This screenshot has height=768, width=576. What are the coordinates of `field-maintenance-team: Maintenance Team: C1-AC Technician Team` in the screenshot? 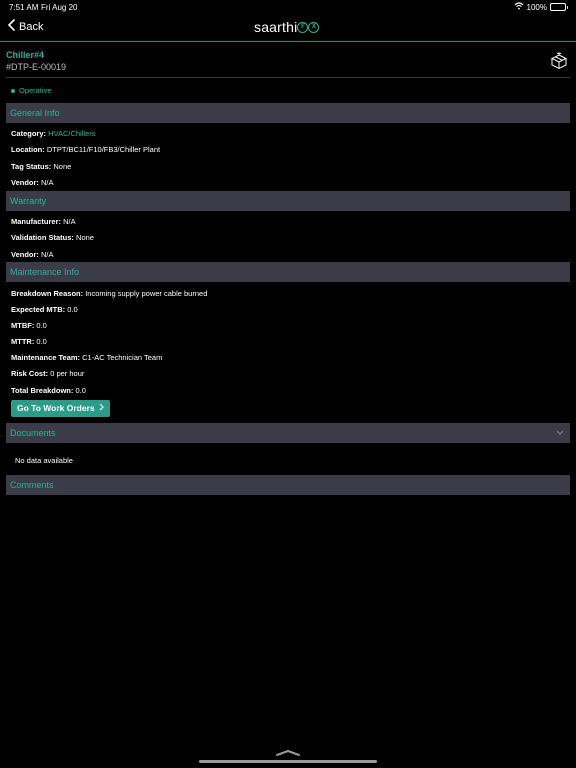 It's located at (86, 357).